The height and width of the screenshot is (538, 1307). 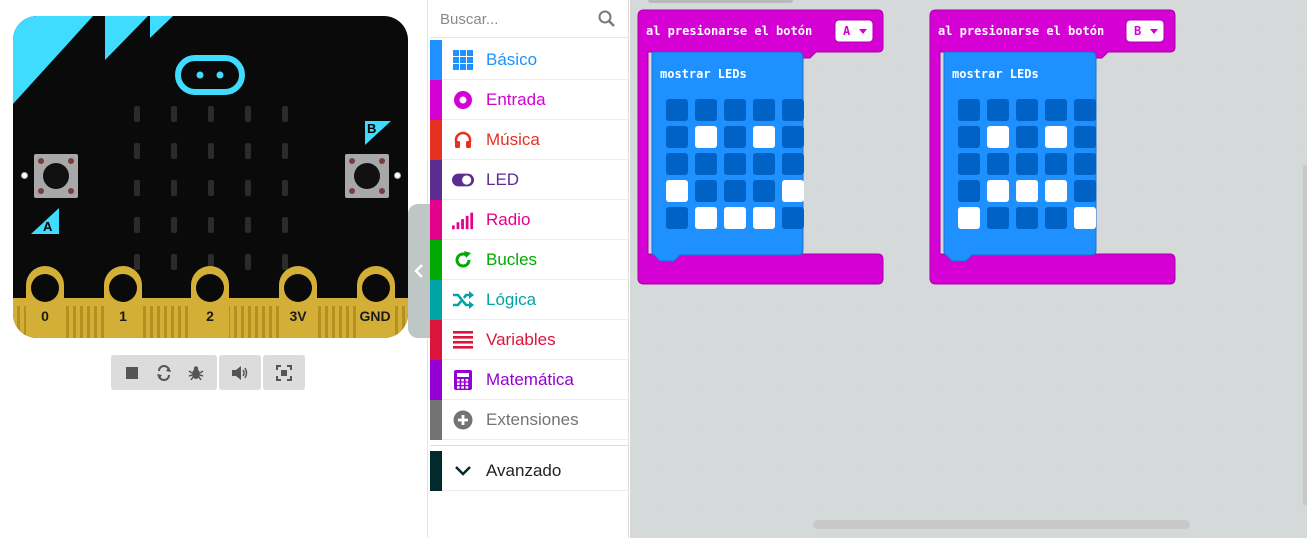 I want to click on category-5: Radio, so click(x=529, y=219).